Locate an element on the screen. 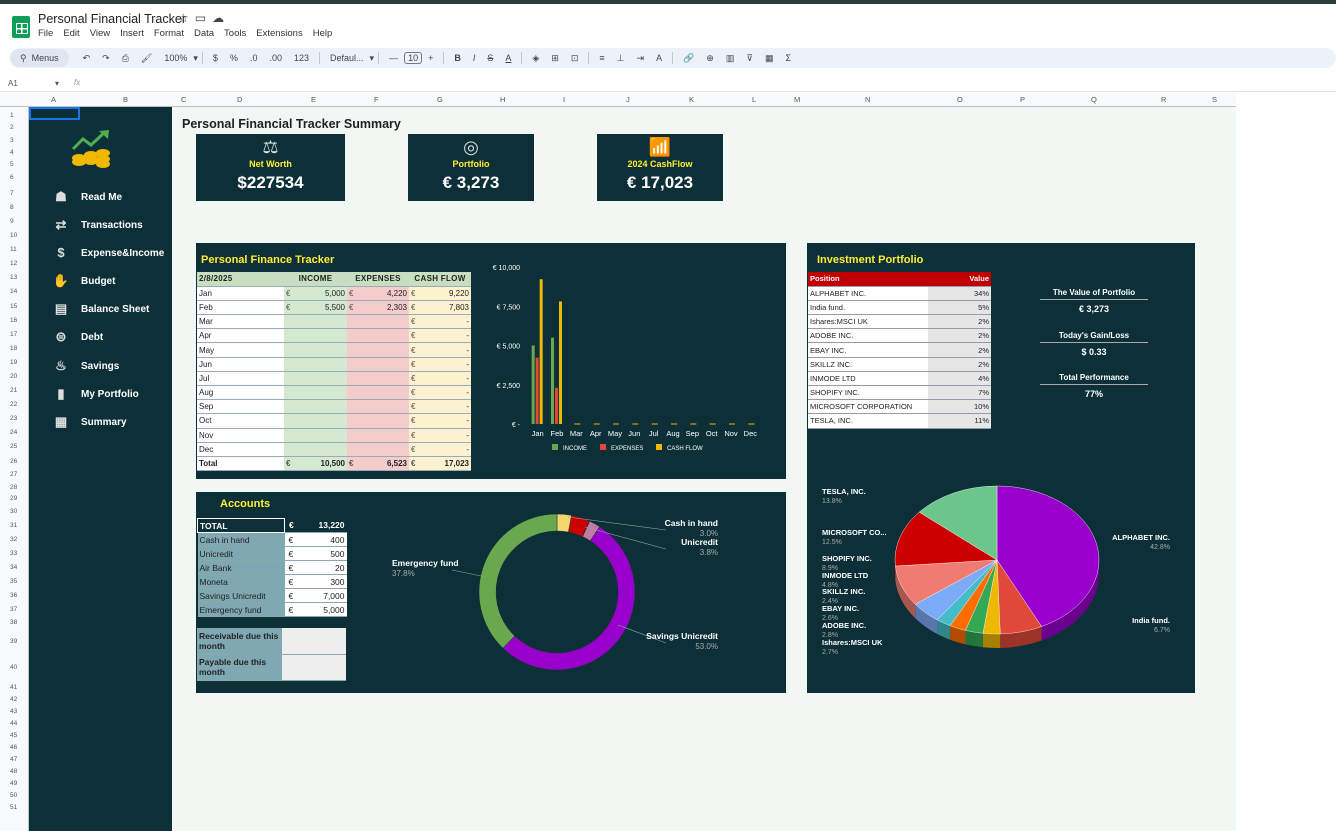 The height and width of the screenshot is (831, 1336). name-box: A1 is located at coordinates (13, 83).